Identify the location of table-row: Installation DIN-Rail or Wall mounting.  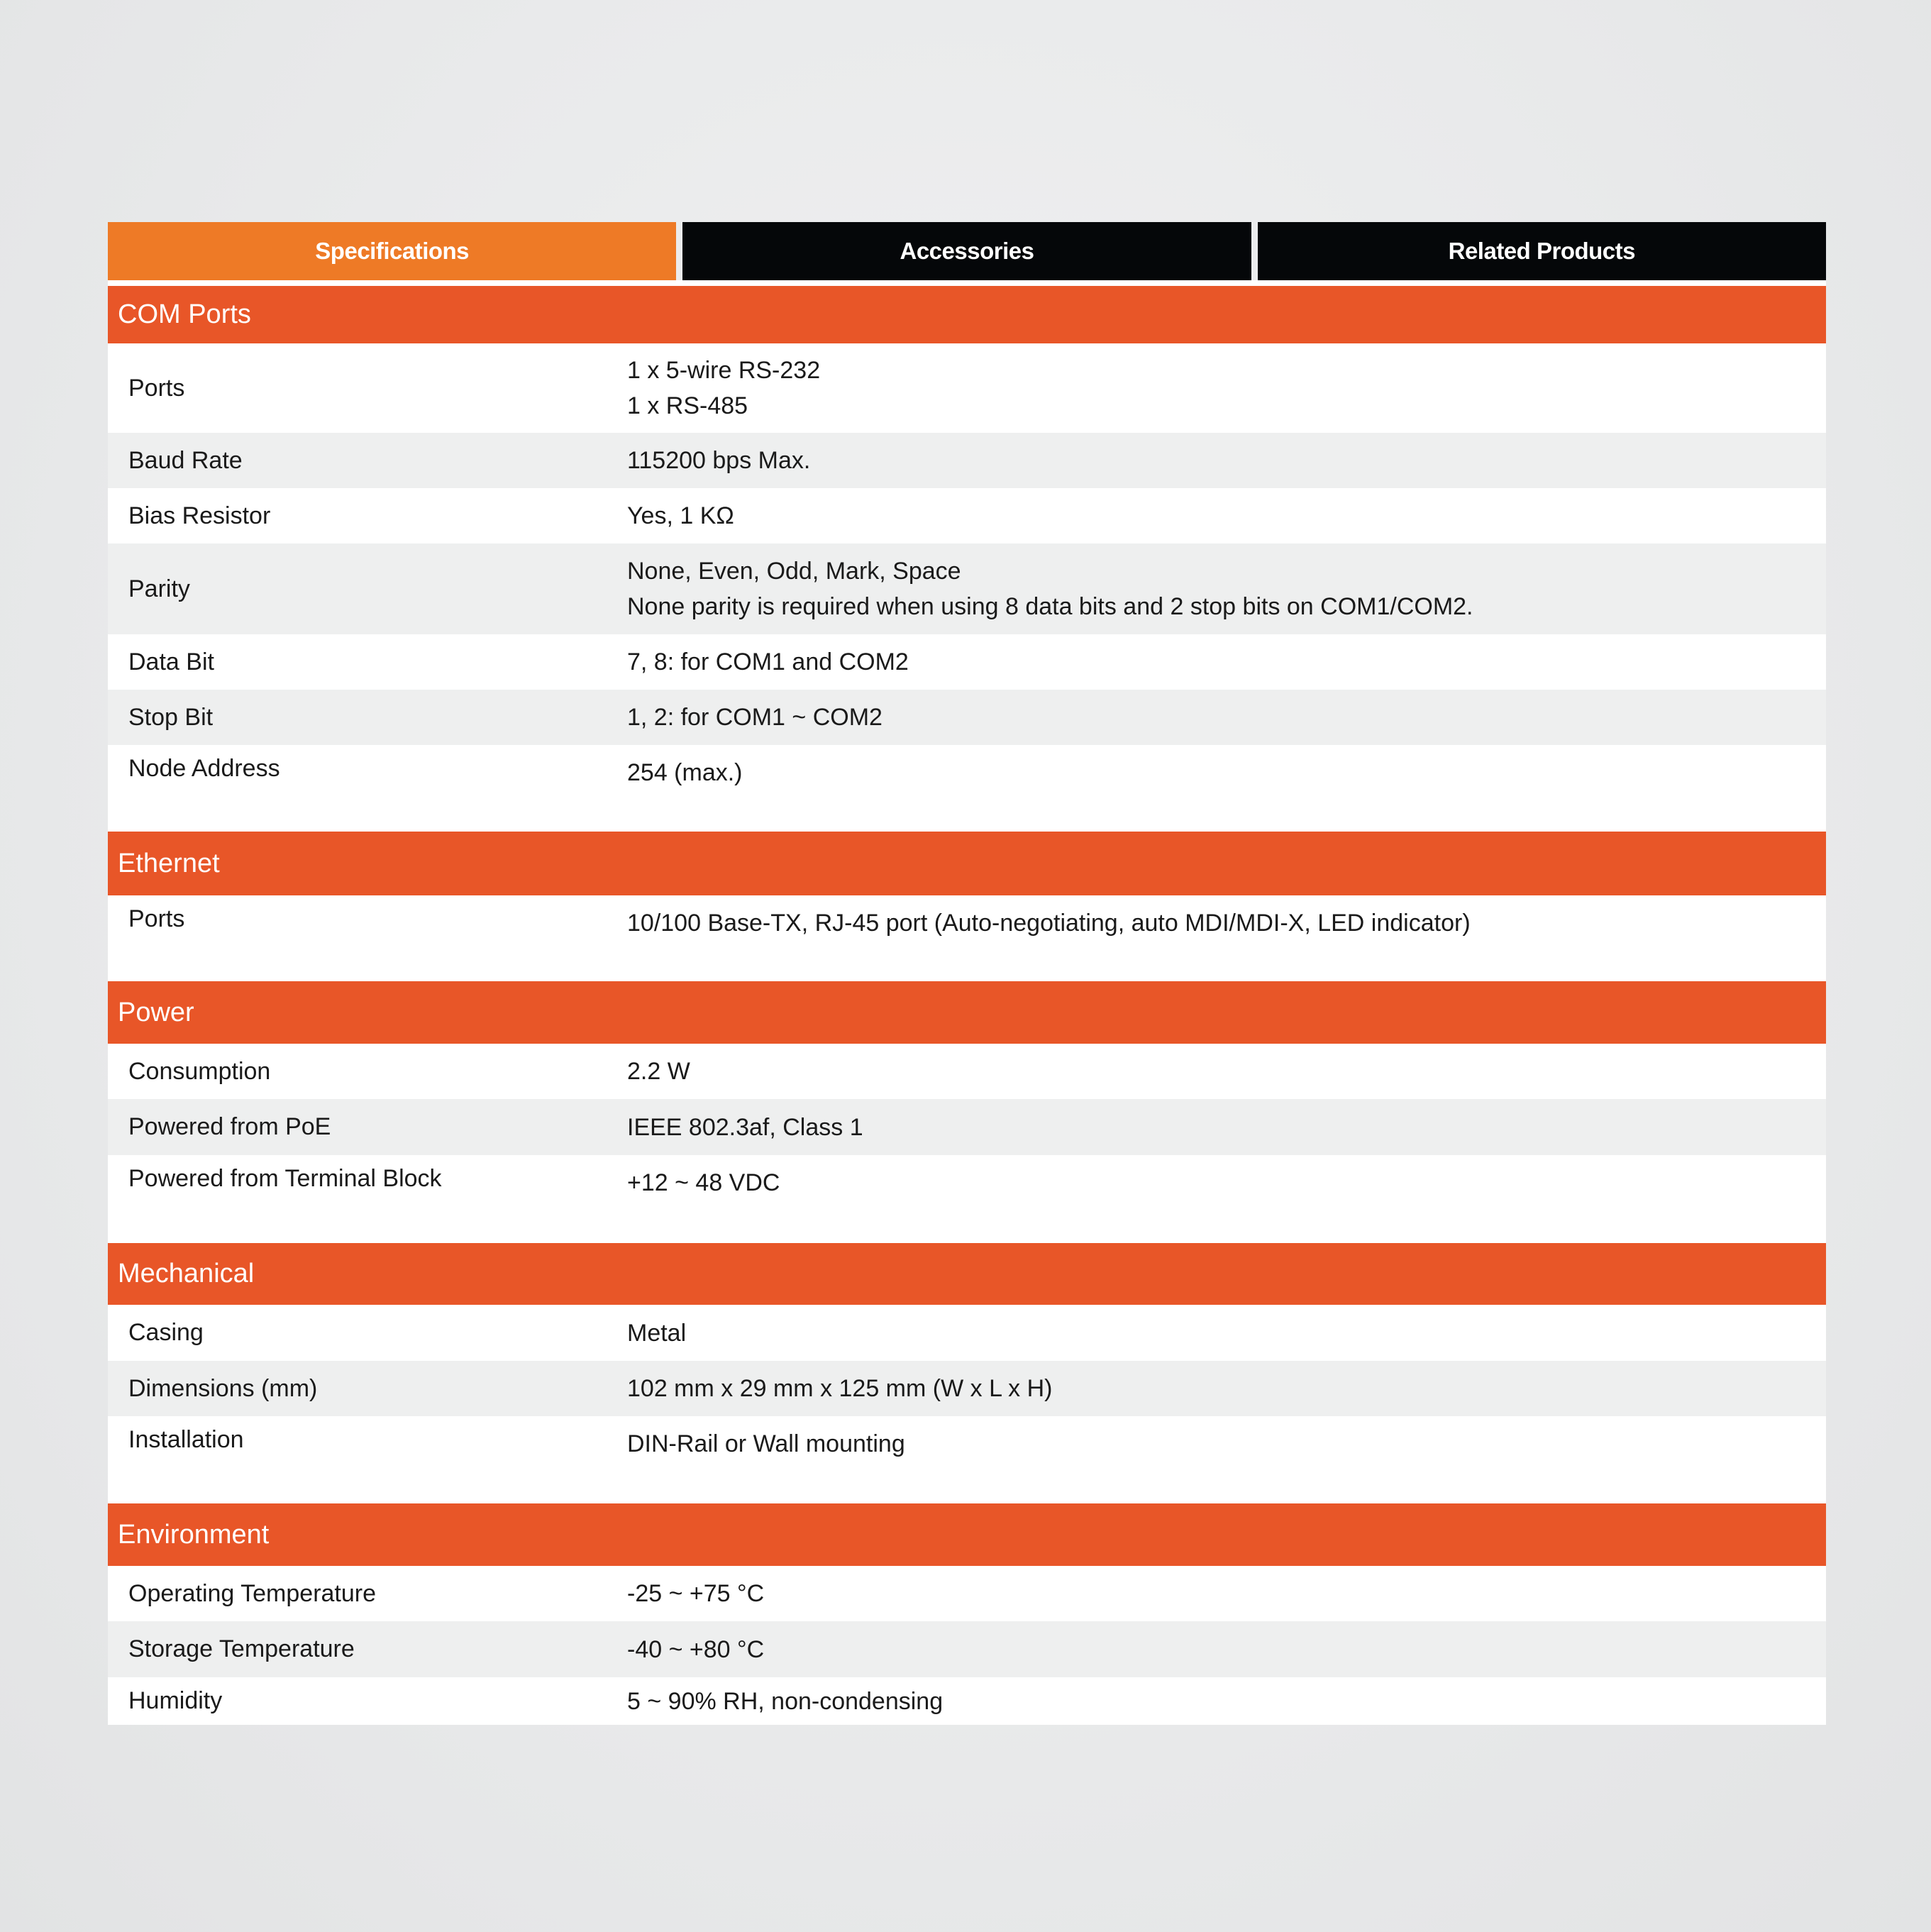
(967, 1460).